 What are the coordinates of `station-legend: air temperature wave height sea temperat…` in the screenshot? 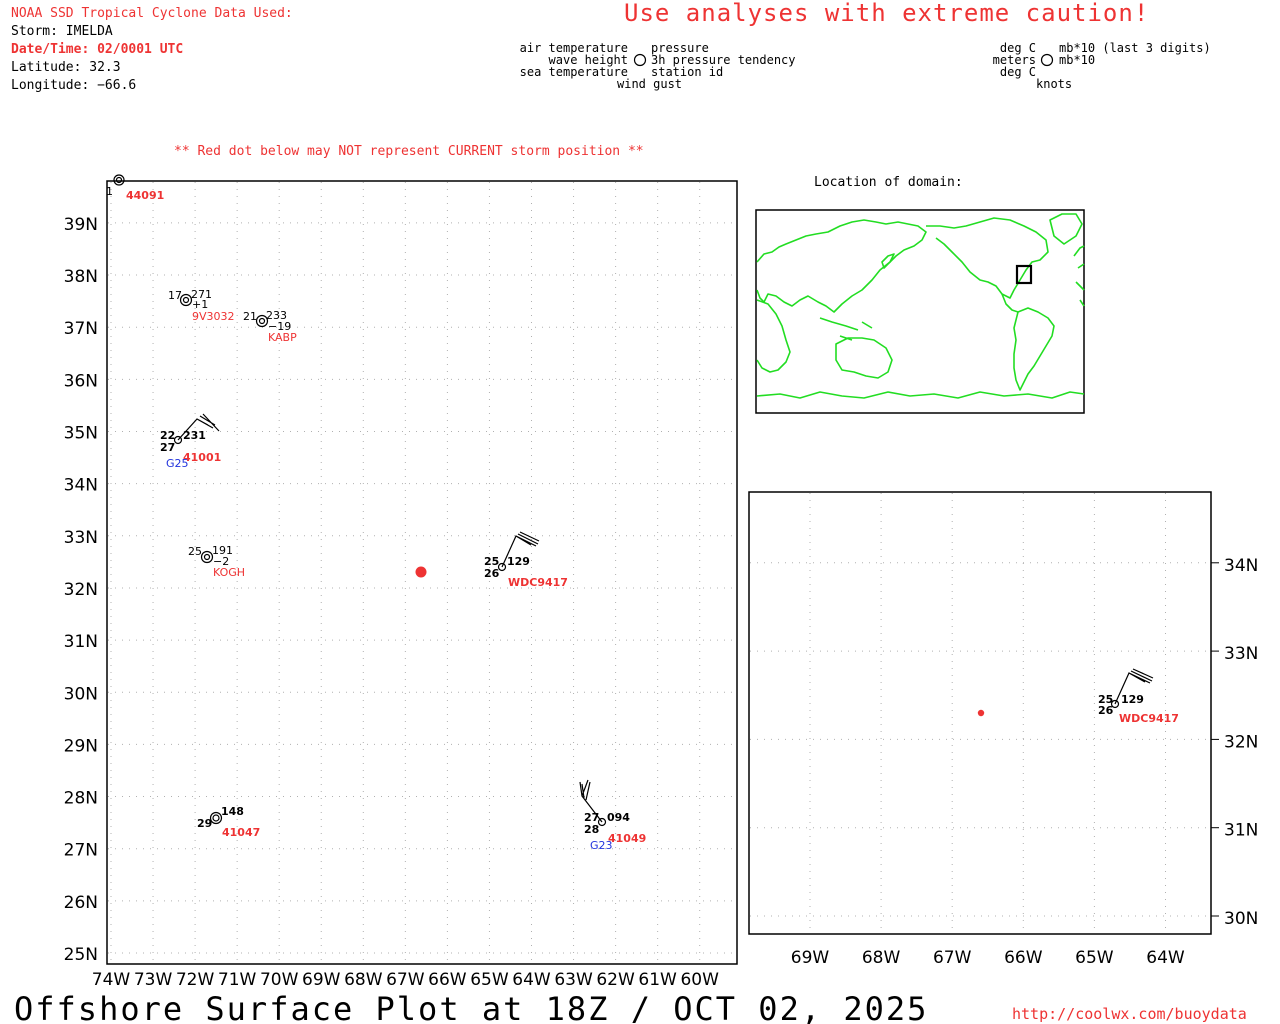 It's located at (658, 66).